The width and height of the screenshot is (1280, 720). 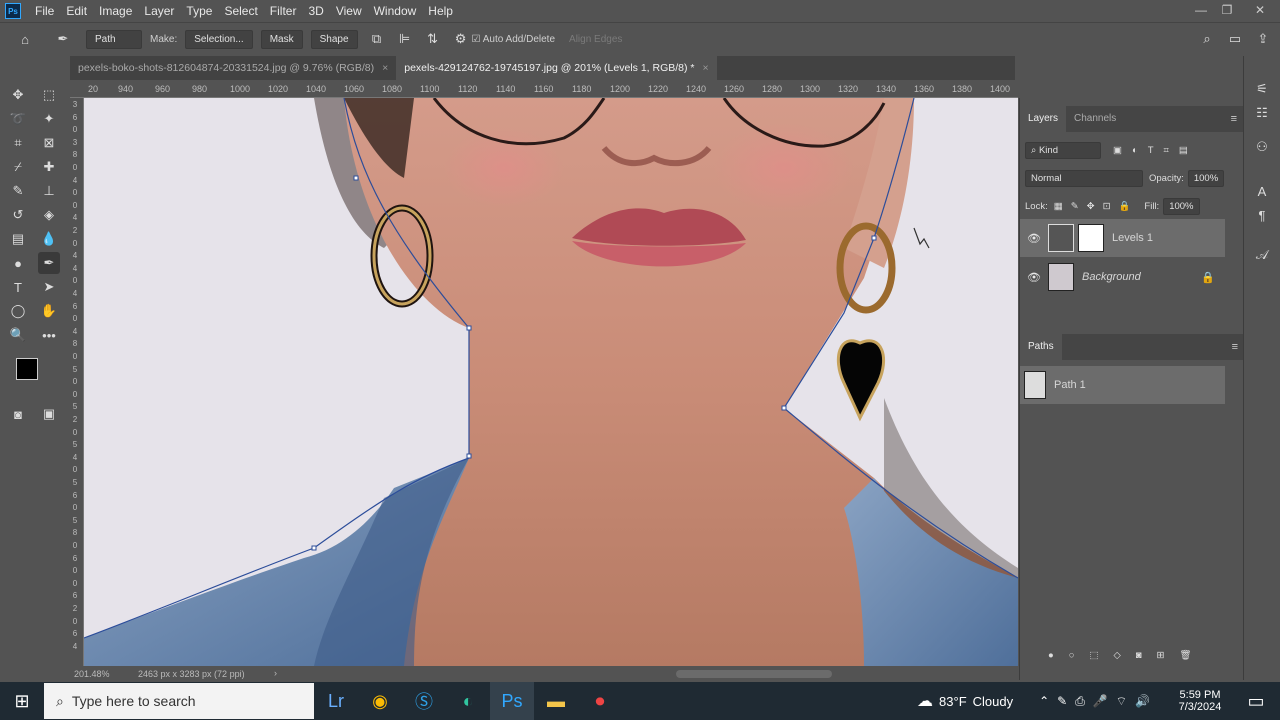 What do you see at coordinates (49, 414) in the screenshot?
I see `screen-mode-icon: ▣` at bounding box center [49, 414].